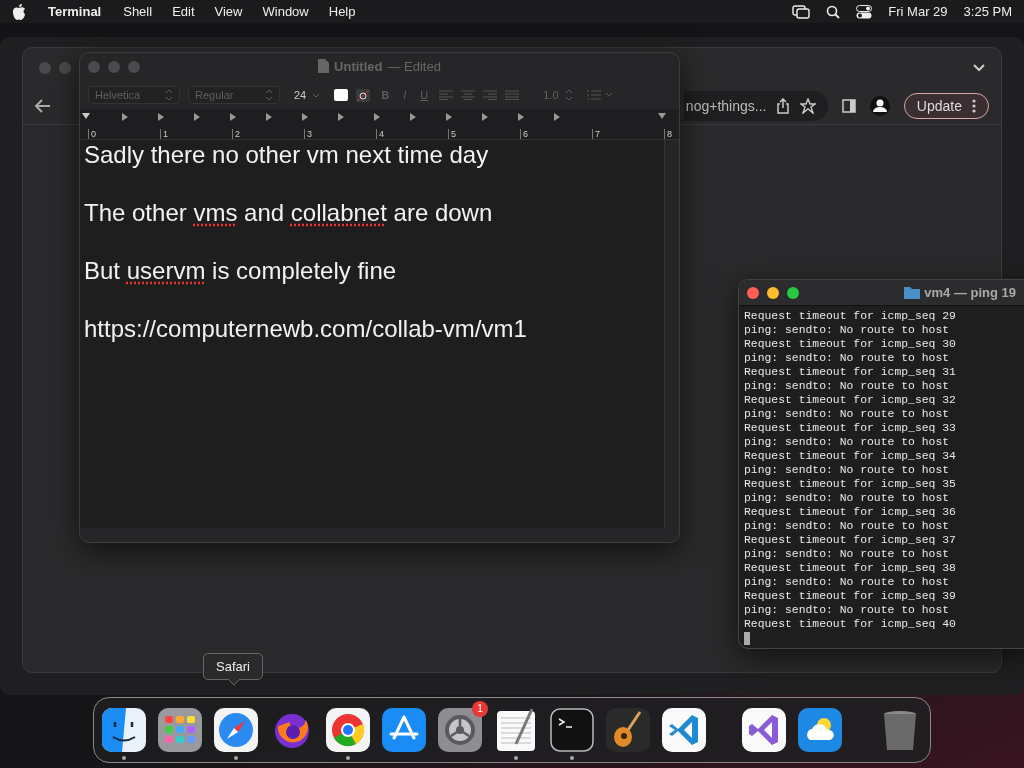 The image size is (1024, 768). What do you see at coordinates (233, 666) in the screenshot?
I see `dock-tooltip: Safari` at bounding box center [233, 666].